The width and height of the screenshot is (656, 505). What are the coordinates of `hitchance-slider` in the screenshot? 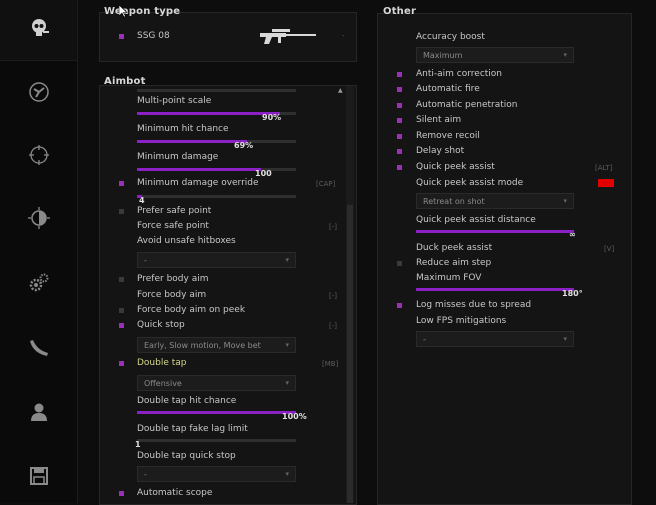 It's located at (216, 141).